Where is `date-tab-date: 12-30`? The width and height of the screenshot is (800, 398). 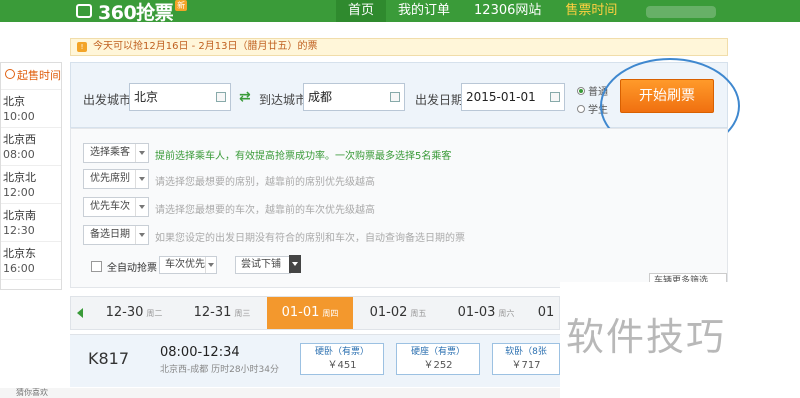
date-tab-date: 12-30 is located at coordinates (124, 312).